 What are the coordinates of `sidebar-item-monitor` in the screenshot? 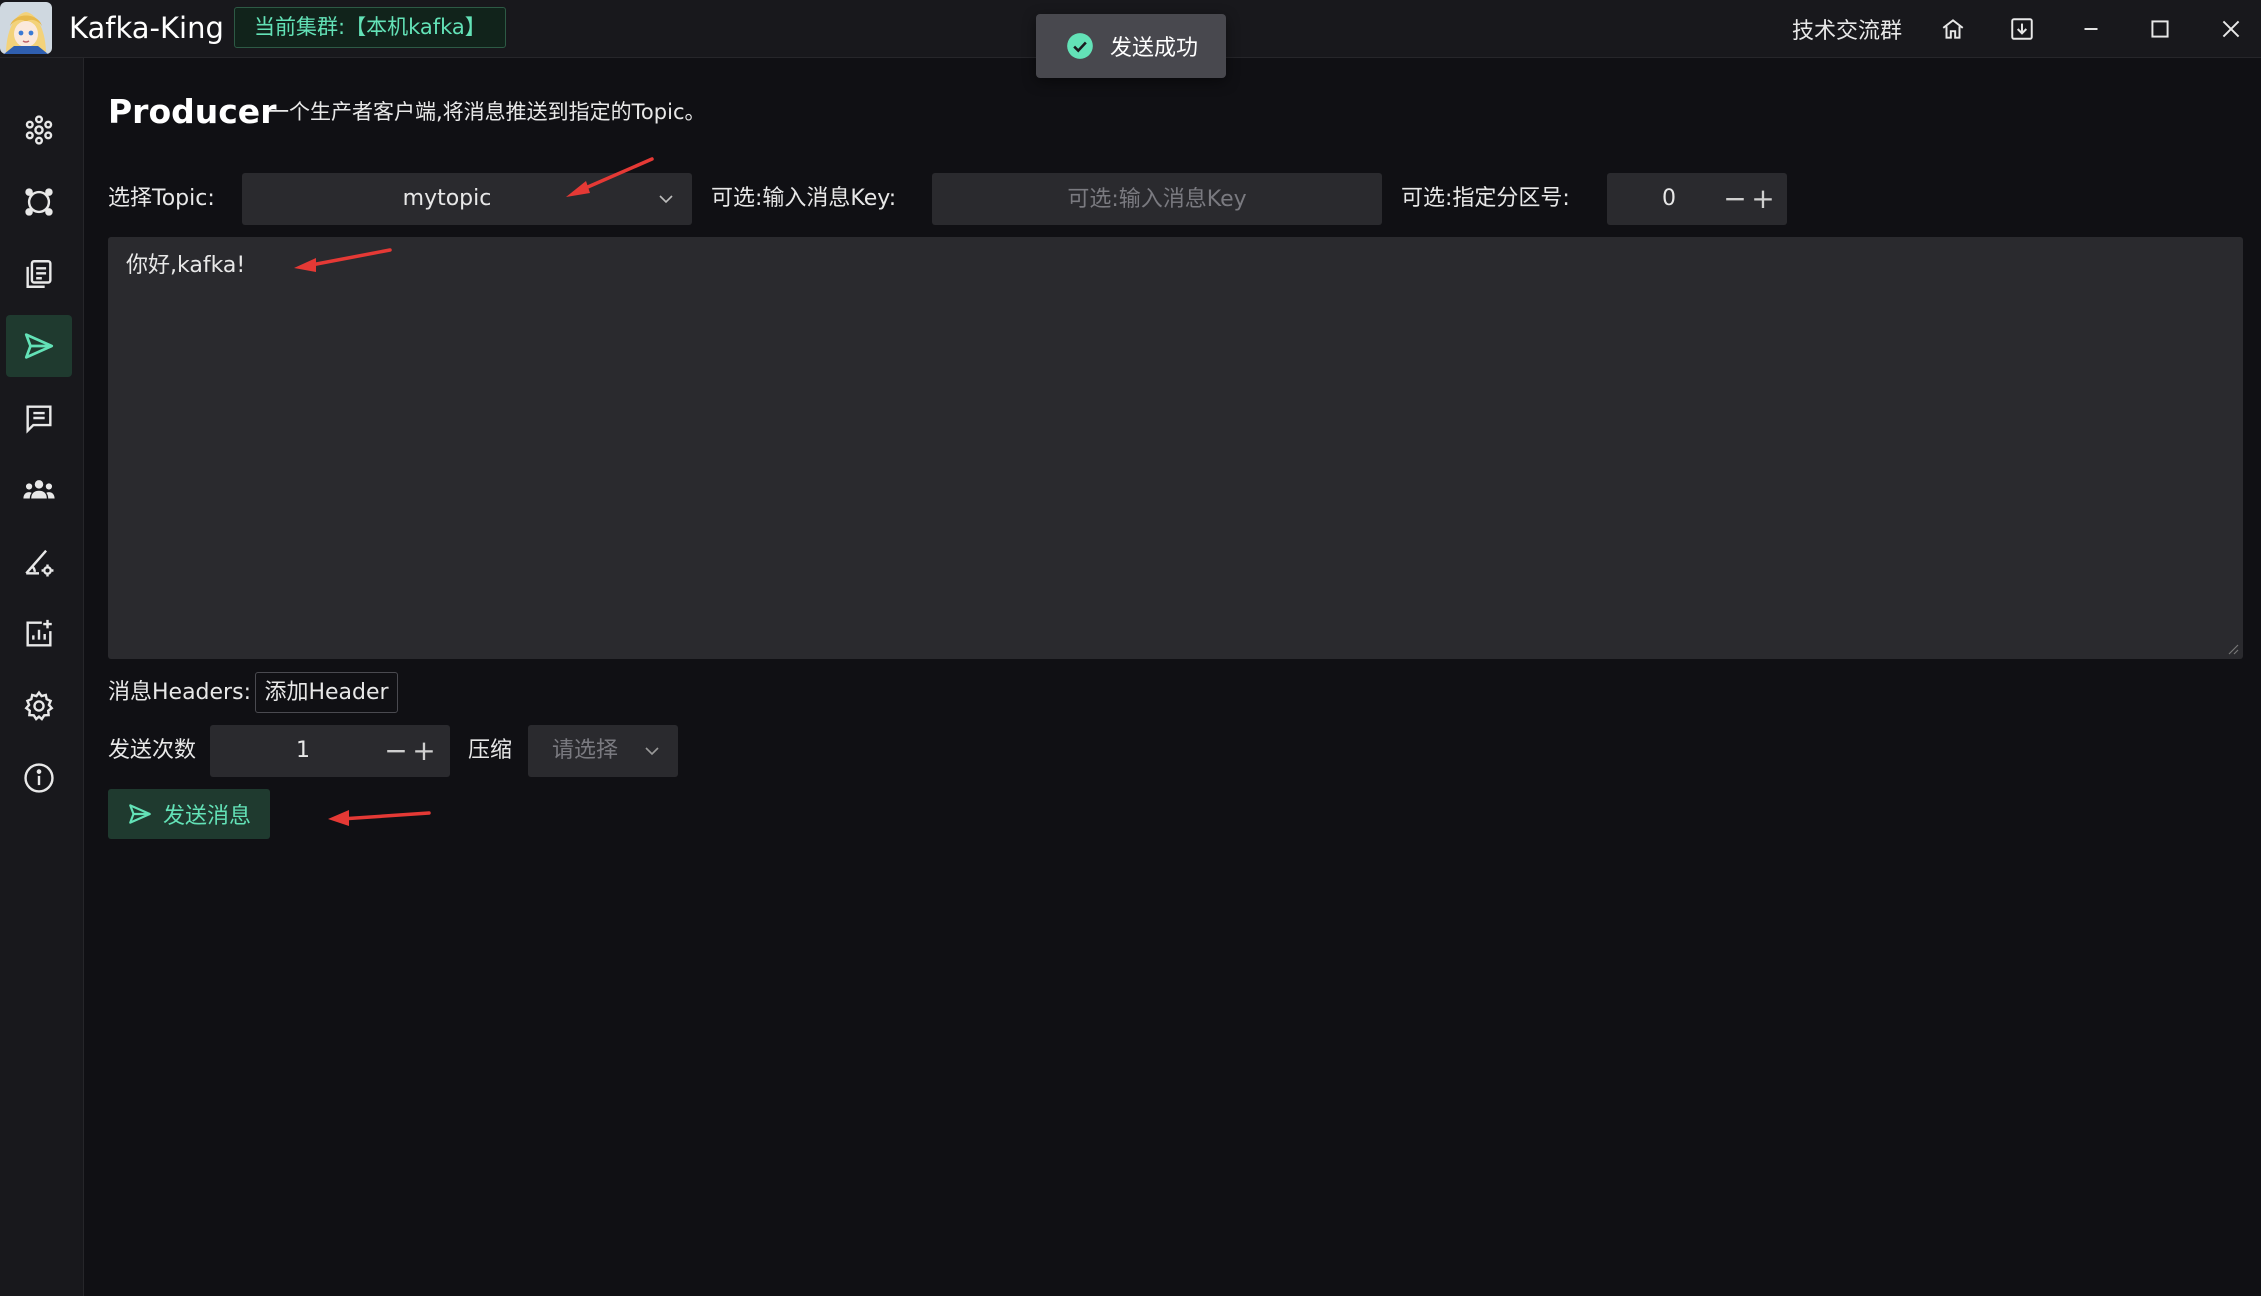 It's located at (39, 634).